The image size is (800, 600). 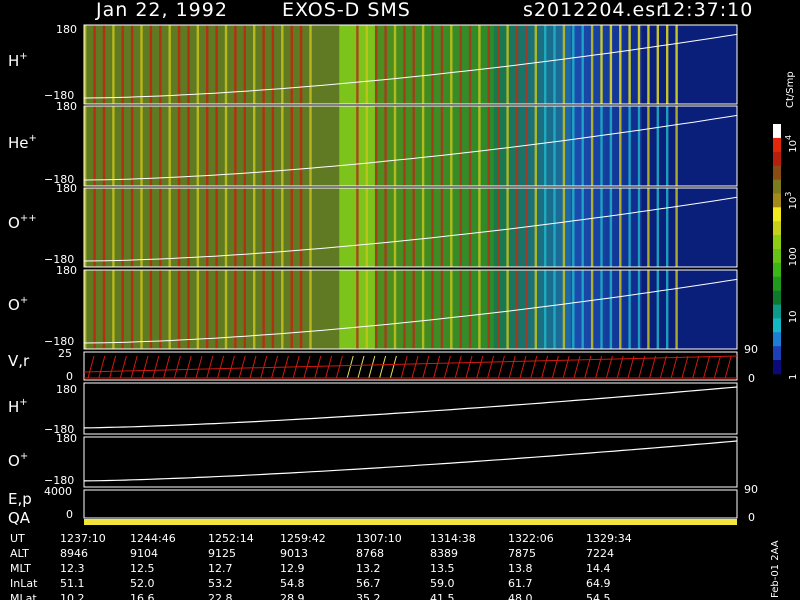 I want to click on ep-left-bottom: 0, so click(x=69, y=514).